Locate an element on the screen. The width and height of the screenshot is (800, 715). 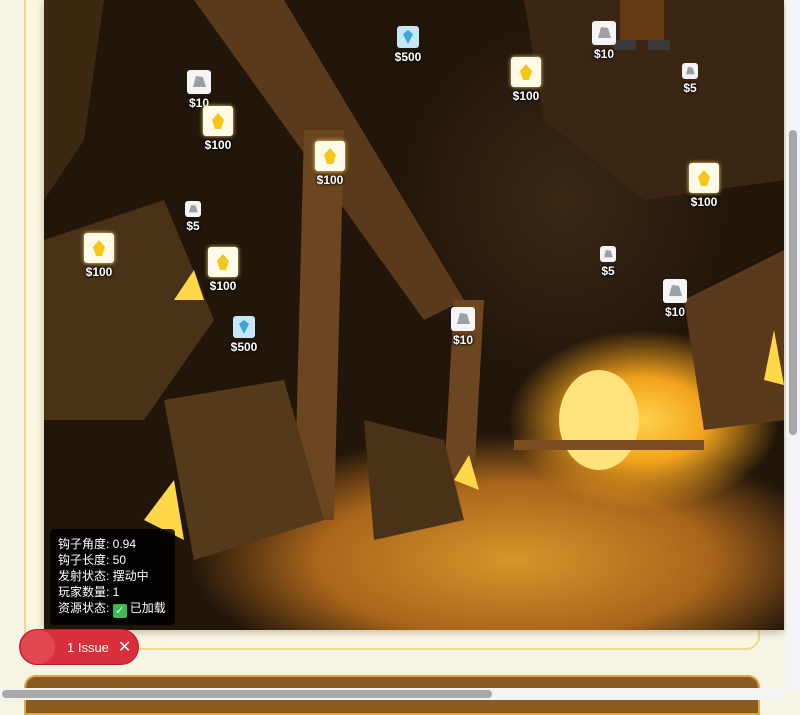
horizontal-scrollbar is located at coordinates (393, 694).